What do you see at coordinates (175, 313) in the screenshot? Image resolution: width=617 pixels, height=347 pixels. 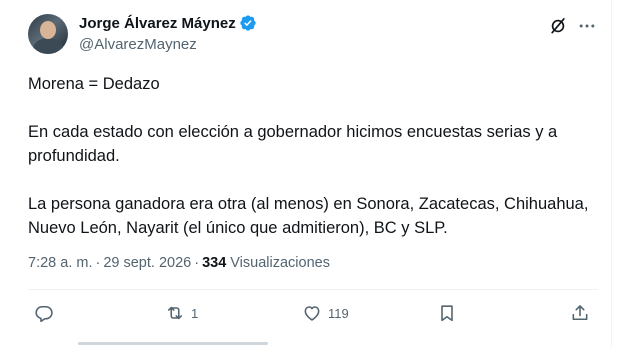 I see `retweet-icon` at bounding box center [175, 313].